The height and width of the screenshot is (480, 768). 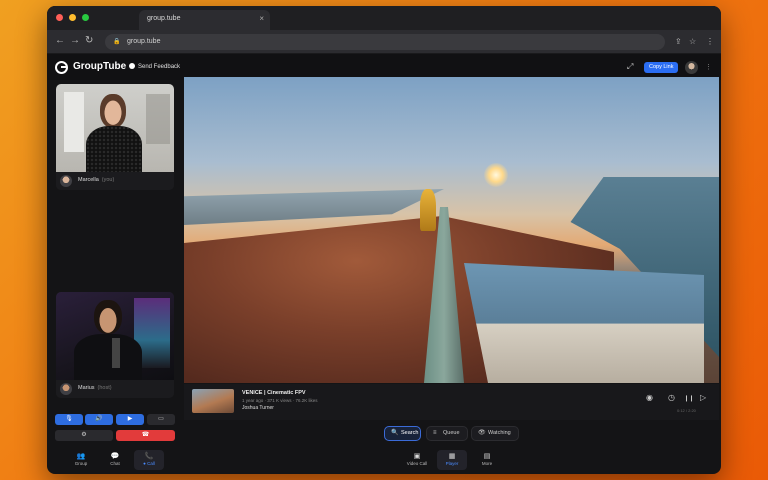 What do you see at coordinates (689, 398) in the screenshot?
I see `pause-icon: ❙❙` at bounding box center [689, 398].